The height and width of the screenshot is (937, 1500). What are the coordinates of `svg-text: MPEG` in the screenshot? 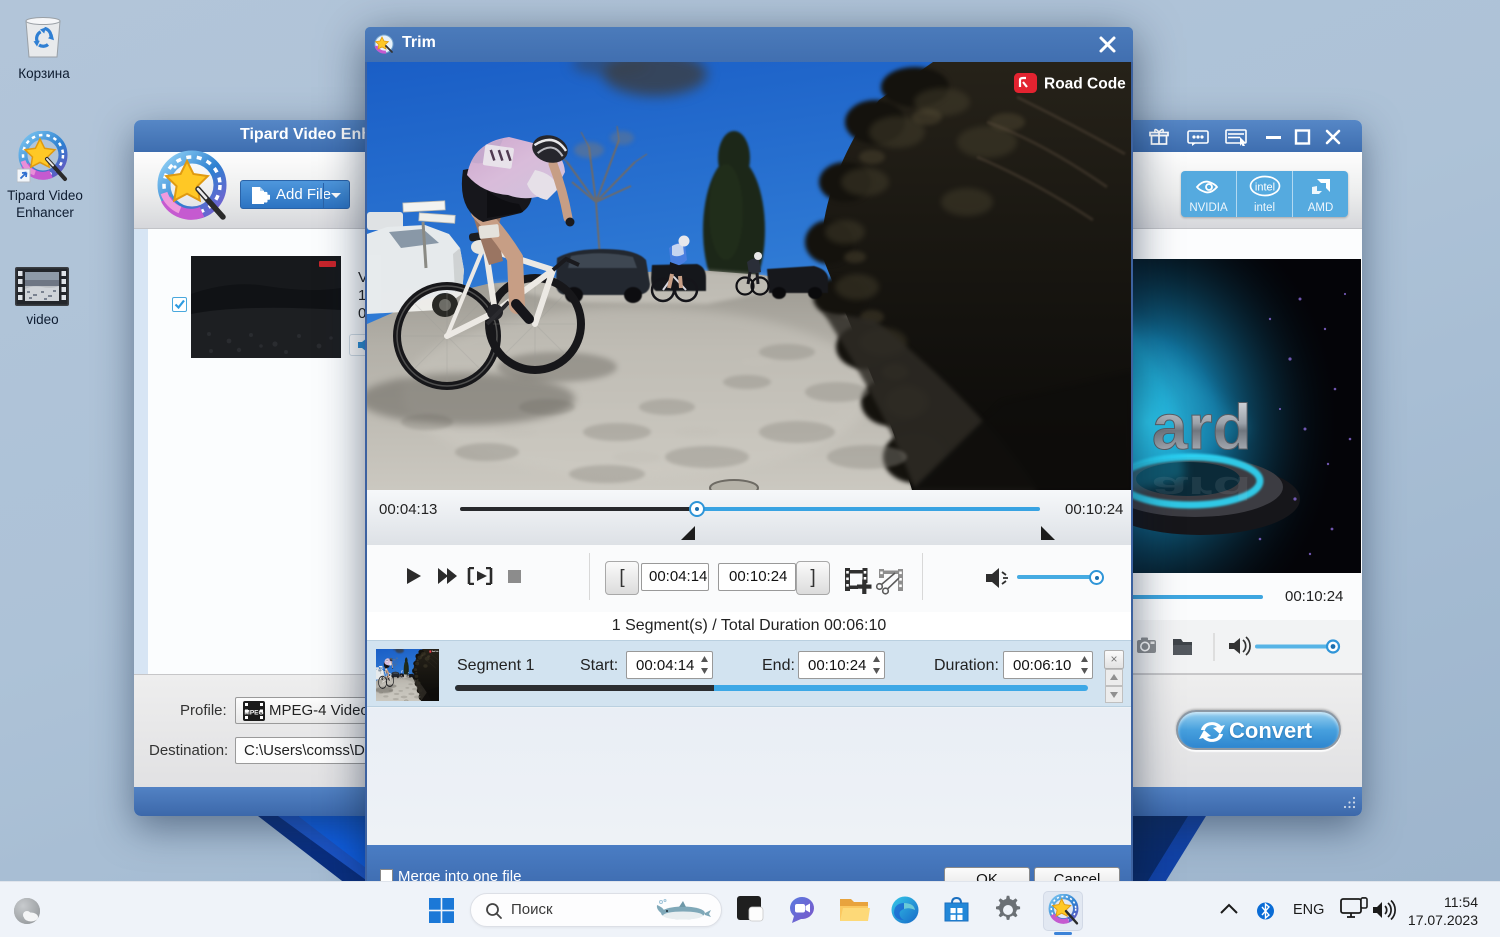 It's located at (253, 713).